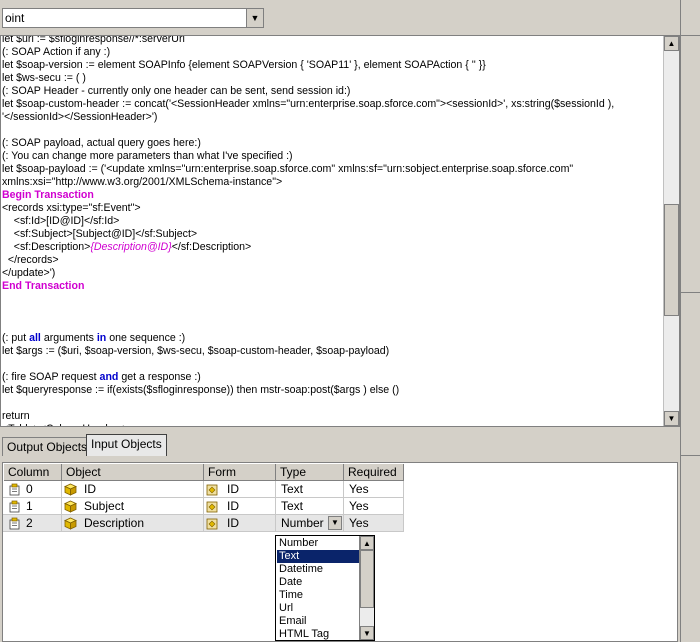 Image resolution: width=700 pixels, height=642 pixels. I want to click on object-name: Subject, so click(104, 506).